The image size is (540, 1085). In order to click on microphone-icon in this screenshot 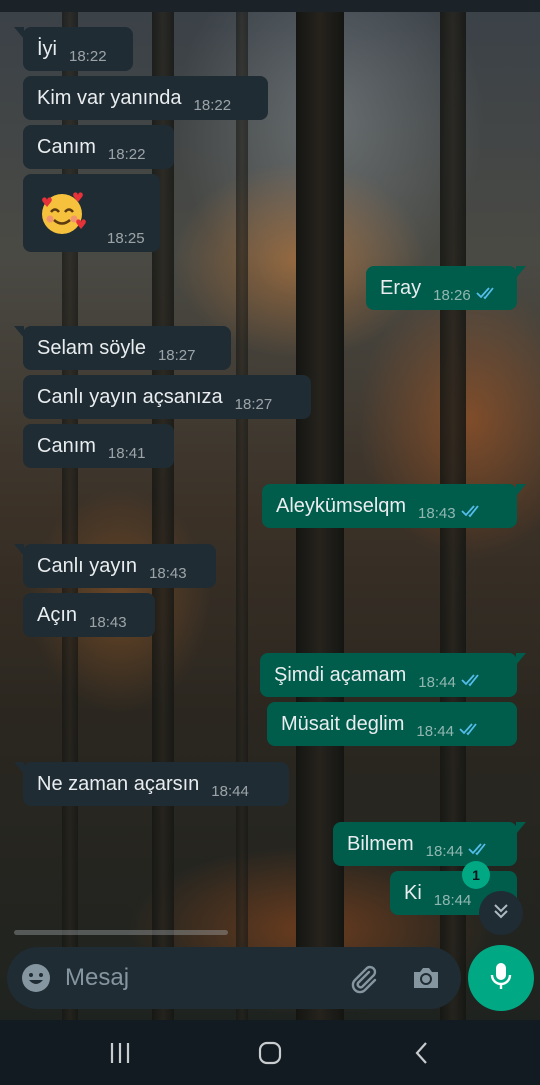, I will do `click(501, 978)`.